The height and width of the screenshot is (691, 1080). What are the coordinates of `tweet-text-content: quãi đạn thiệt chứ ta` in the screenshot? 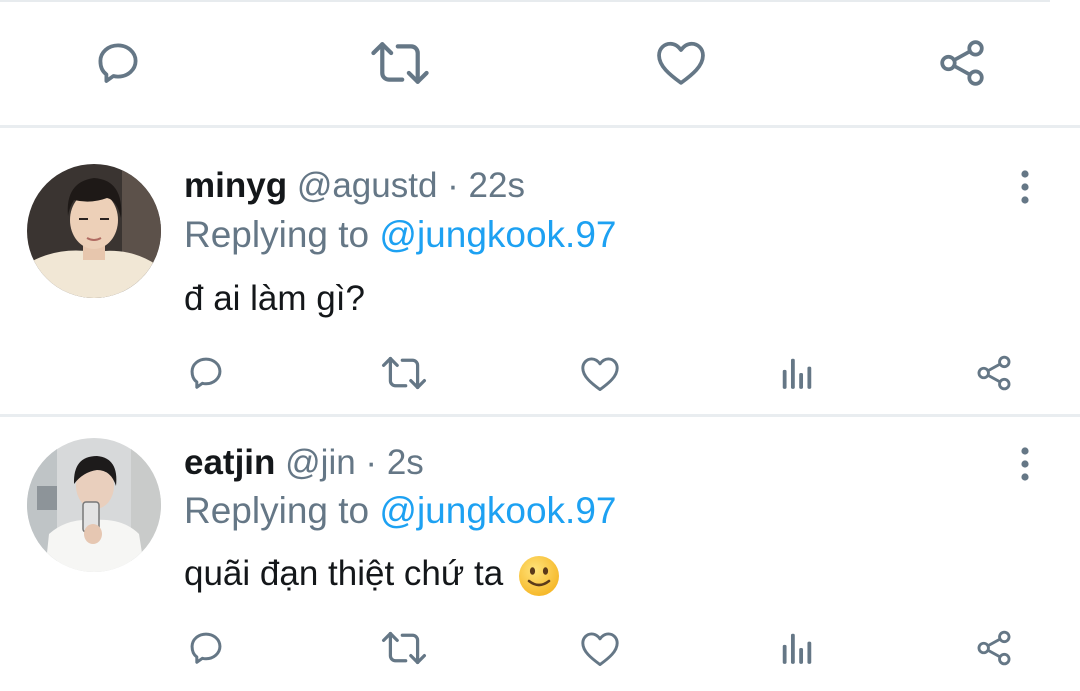 It's located at (344, 573).